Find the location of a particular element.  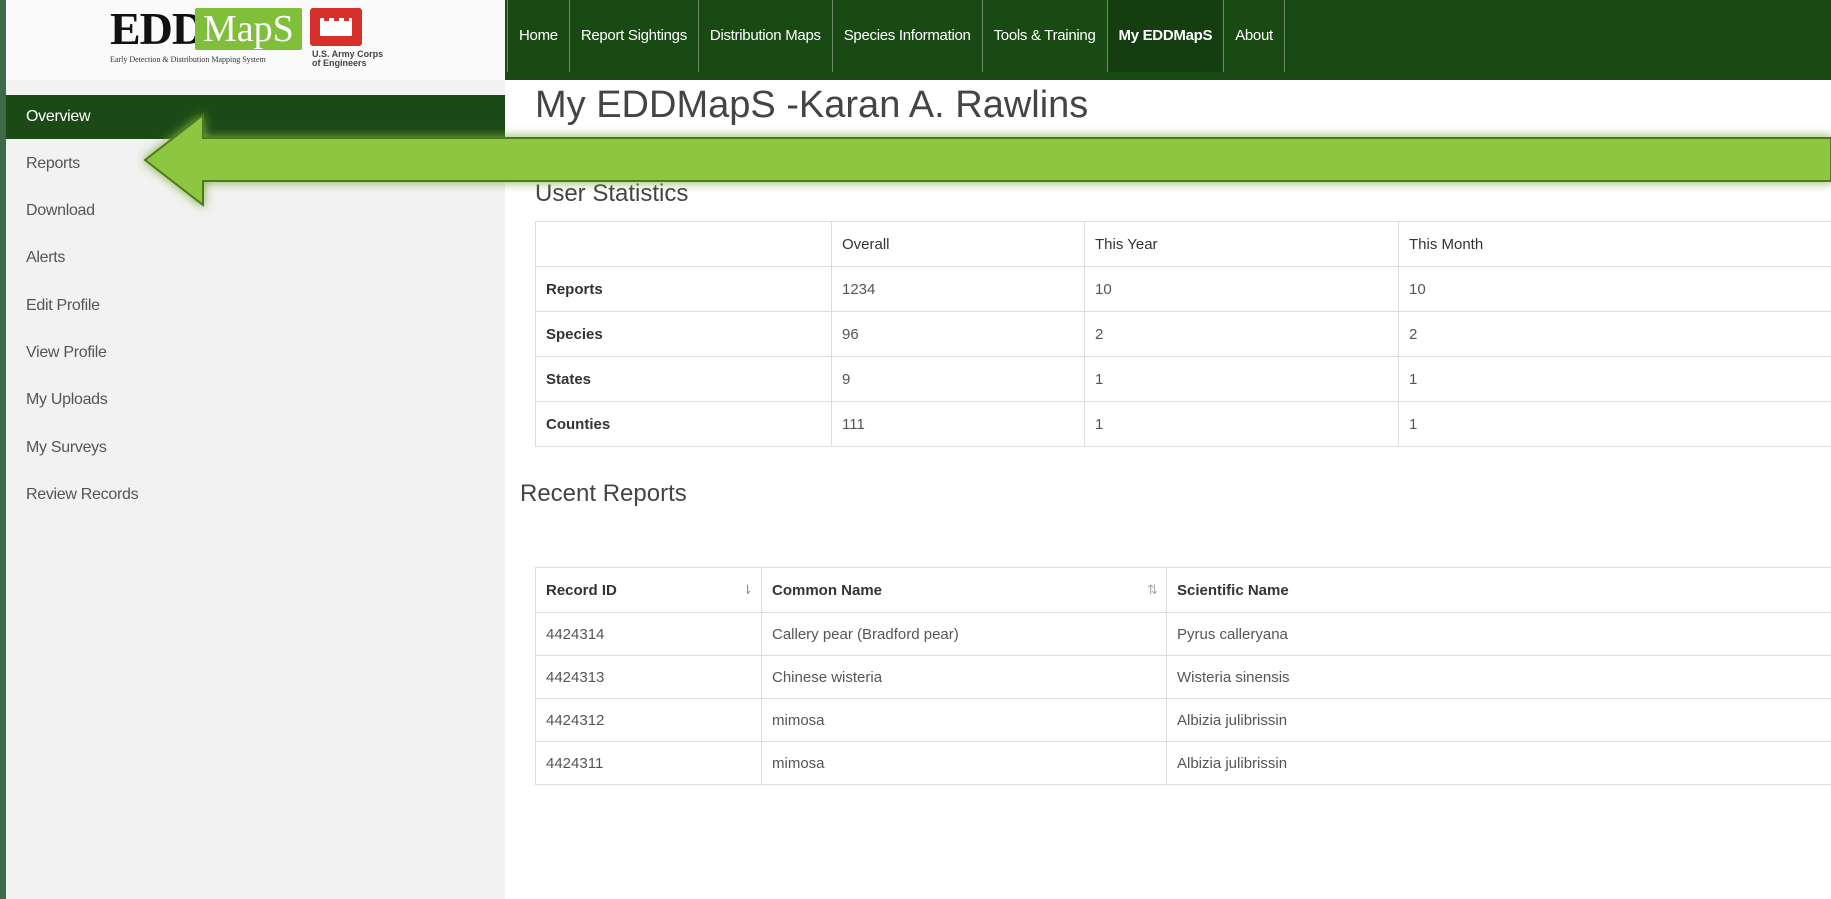

cell-record-id: 4424312 is located at coordinates (648, 720).